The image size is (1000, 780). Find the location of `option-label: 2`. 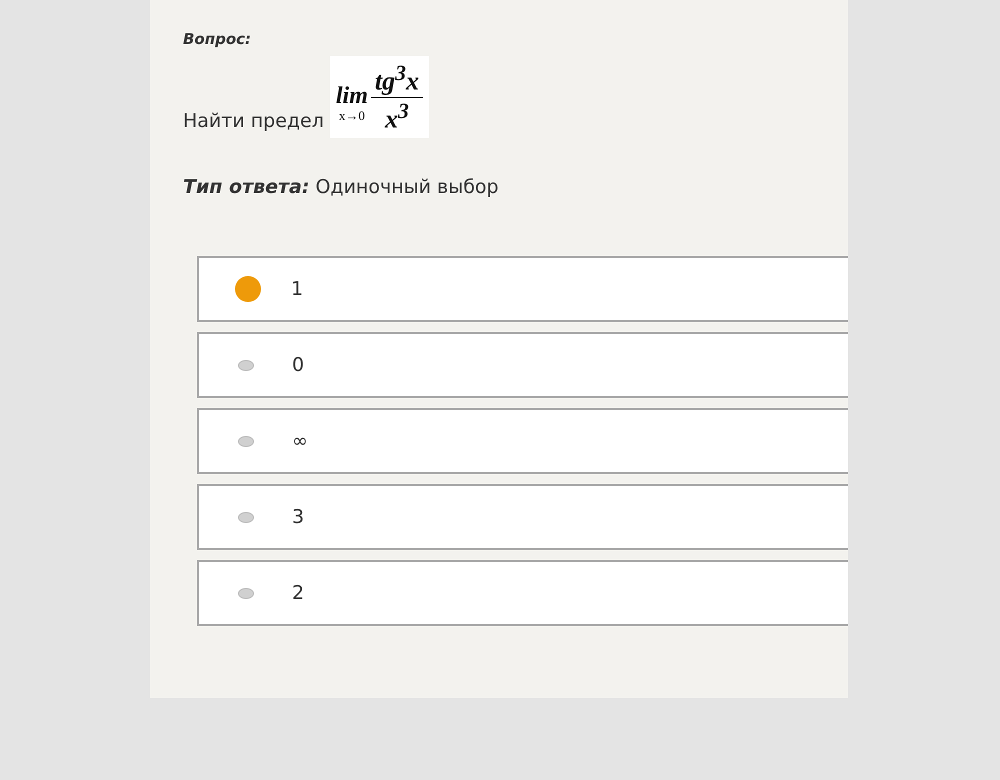

option-label: 2 is located at coordinates (298, 593).